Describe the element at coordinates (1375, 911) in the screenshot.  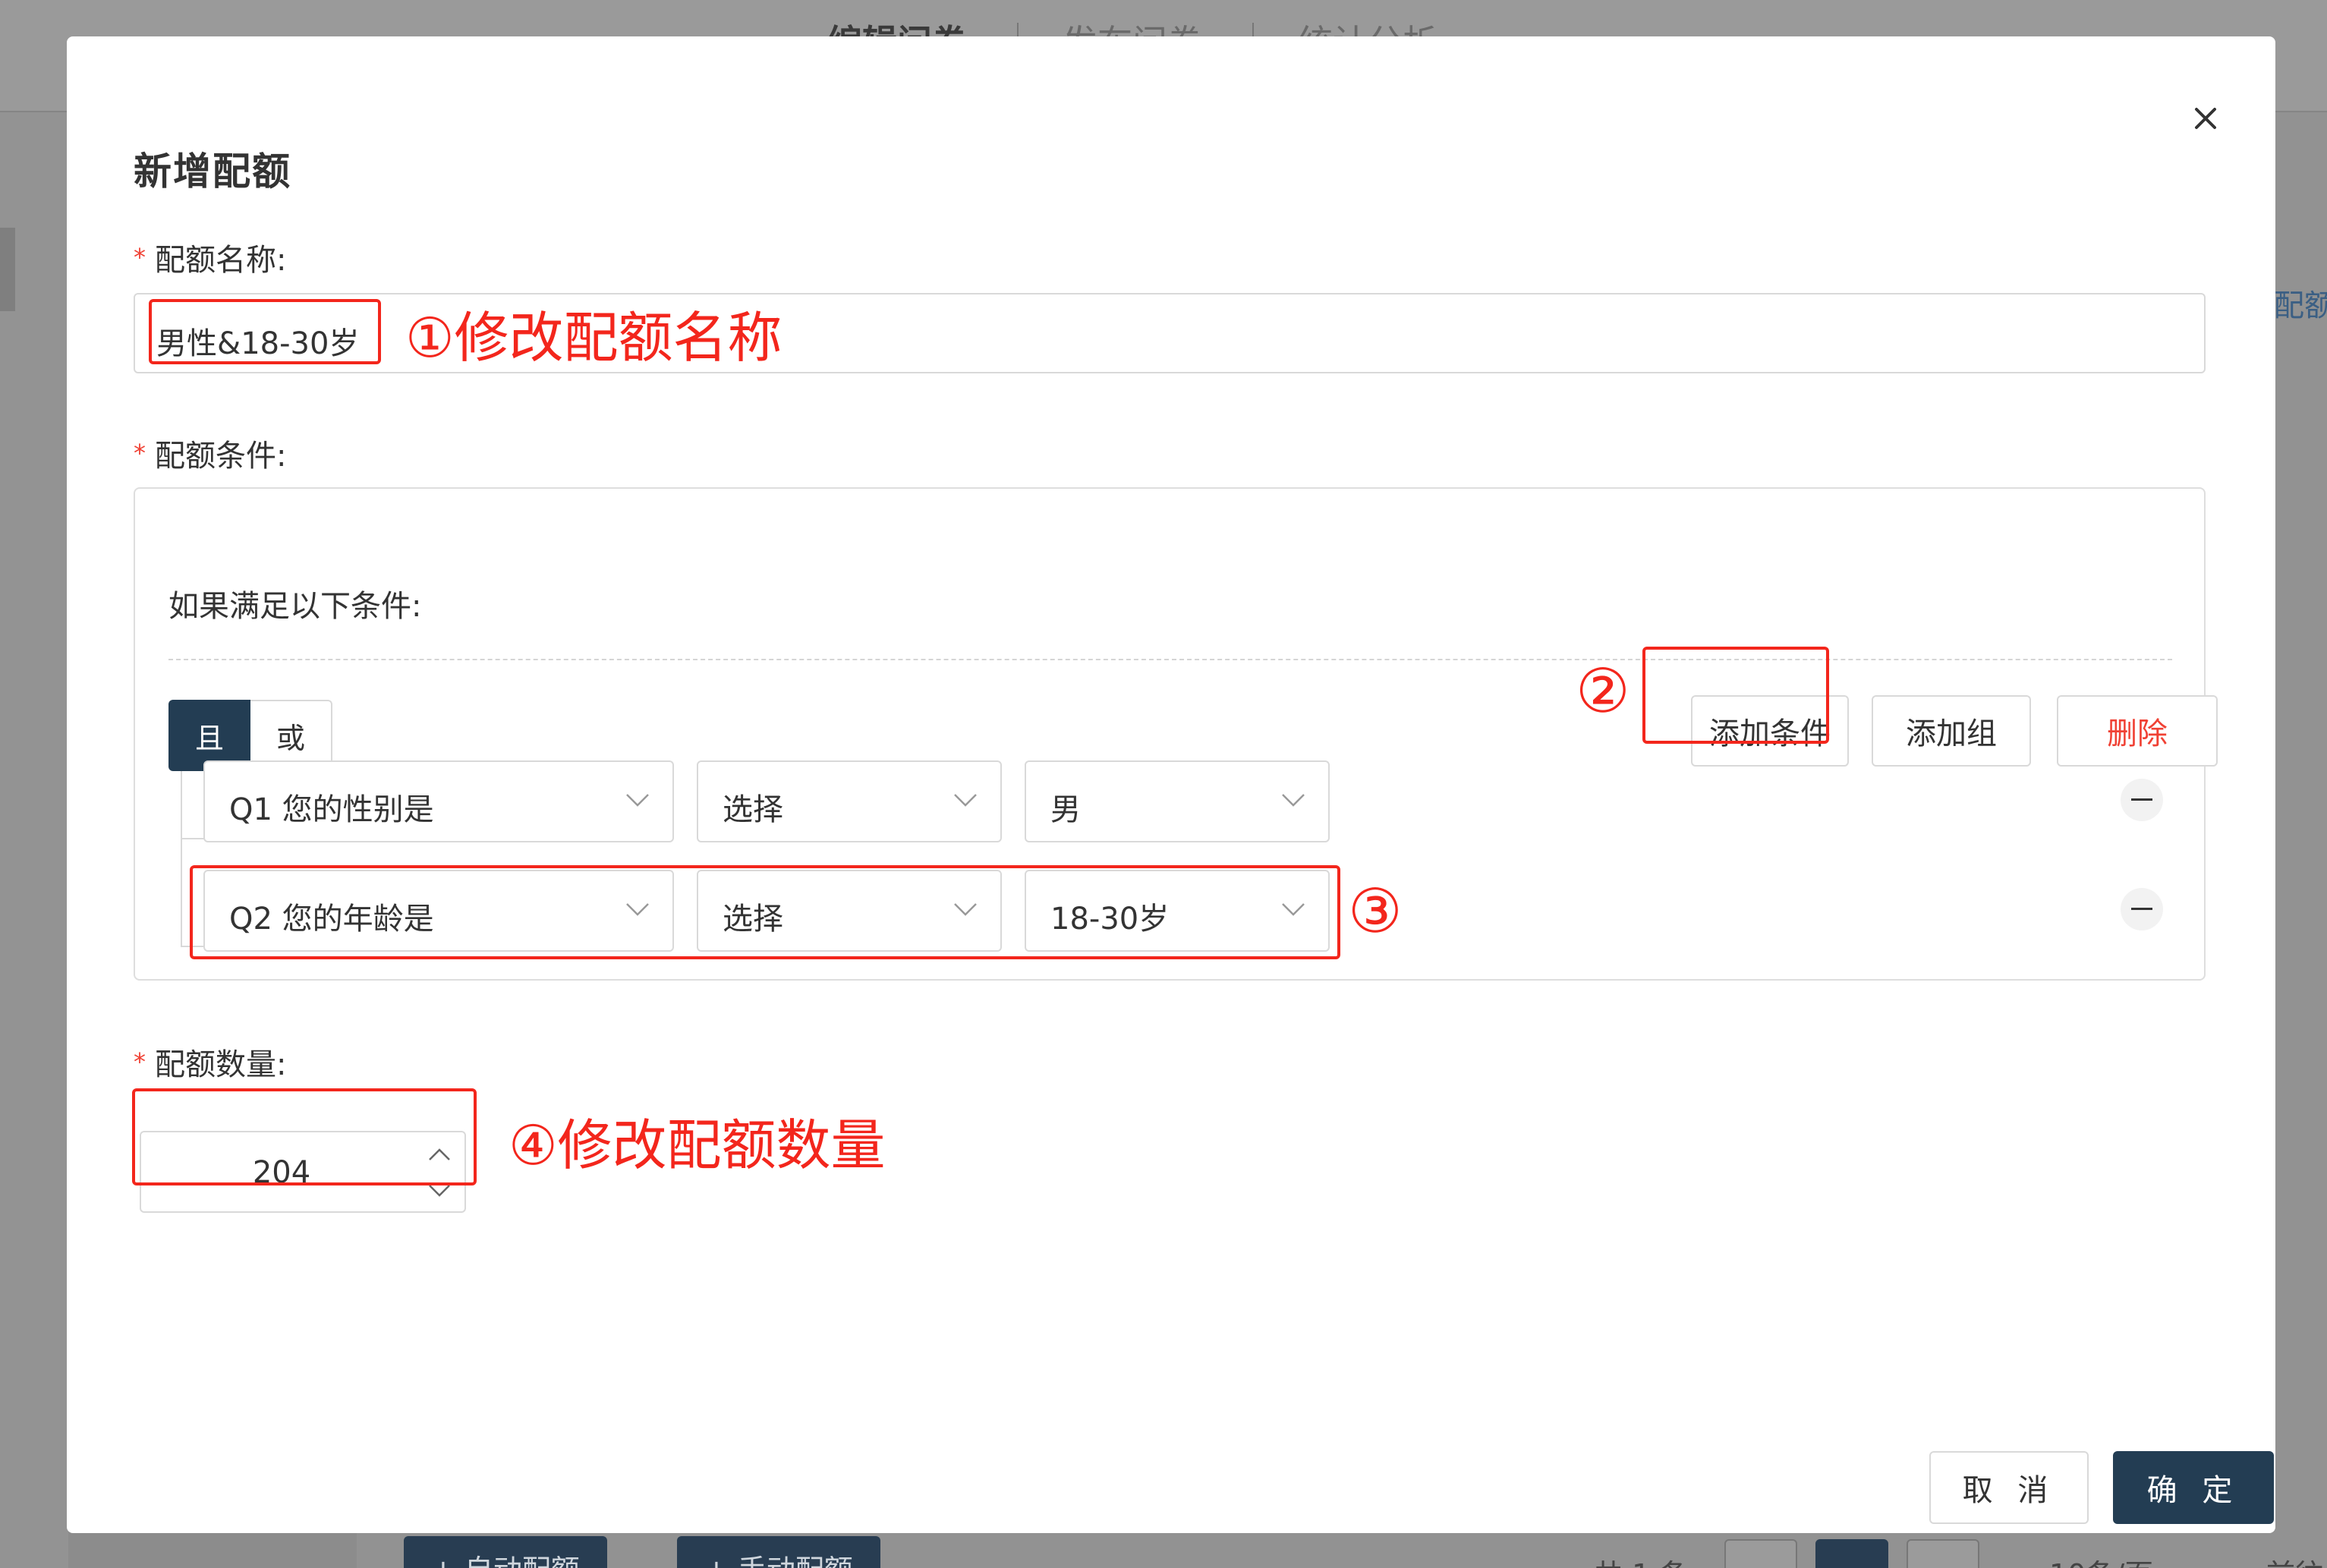
I see `annotation-number-3: ③` at that location.